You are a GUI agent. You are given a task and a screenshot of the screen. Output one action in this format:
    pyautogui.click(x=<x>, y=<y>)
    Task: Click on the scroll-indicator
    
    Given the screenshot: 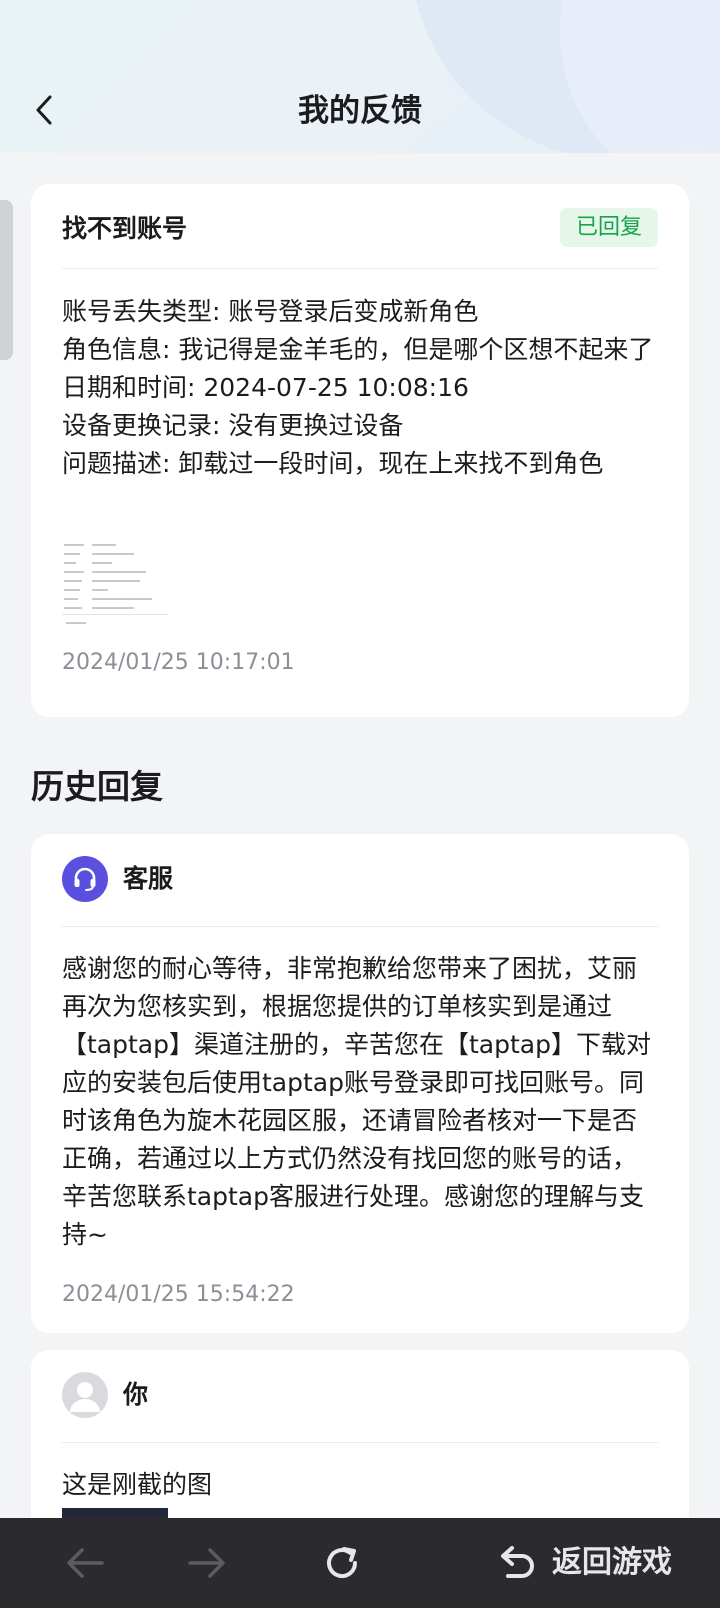 What is the action you would take?
    pyautogui.click(x=6, y=280)
    